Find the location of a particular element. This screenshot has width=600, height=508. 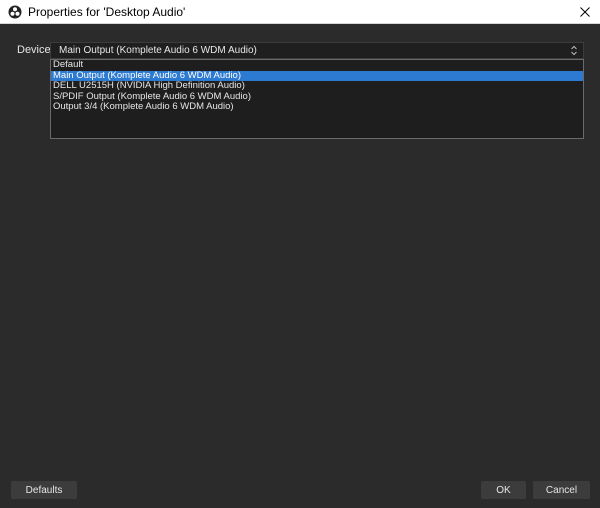

close-icon is located at coordinates (585, 12).